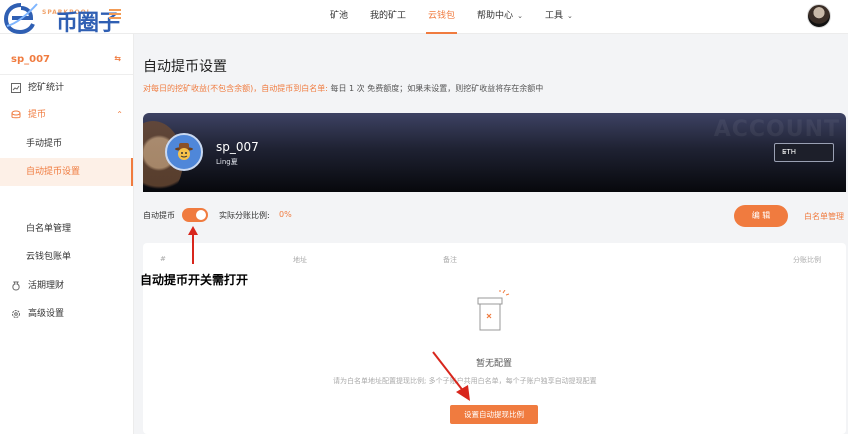 The image size is (848, 434). Describe the element at coordinates (462, 17) in the screenshot. I see `main-nav: 矿池 我的矿工 云钱包 帮助中心 ⌄ 工具 ⌄` at that location.